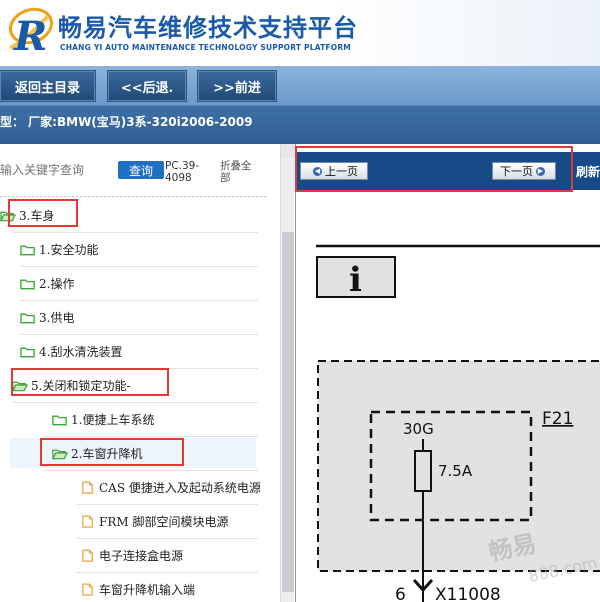  I want to click on pin-number: 6, so click(400, 593).